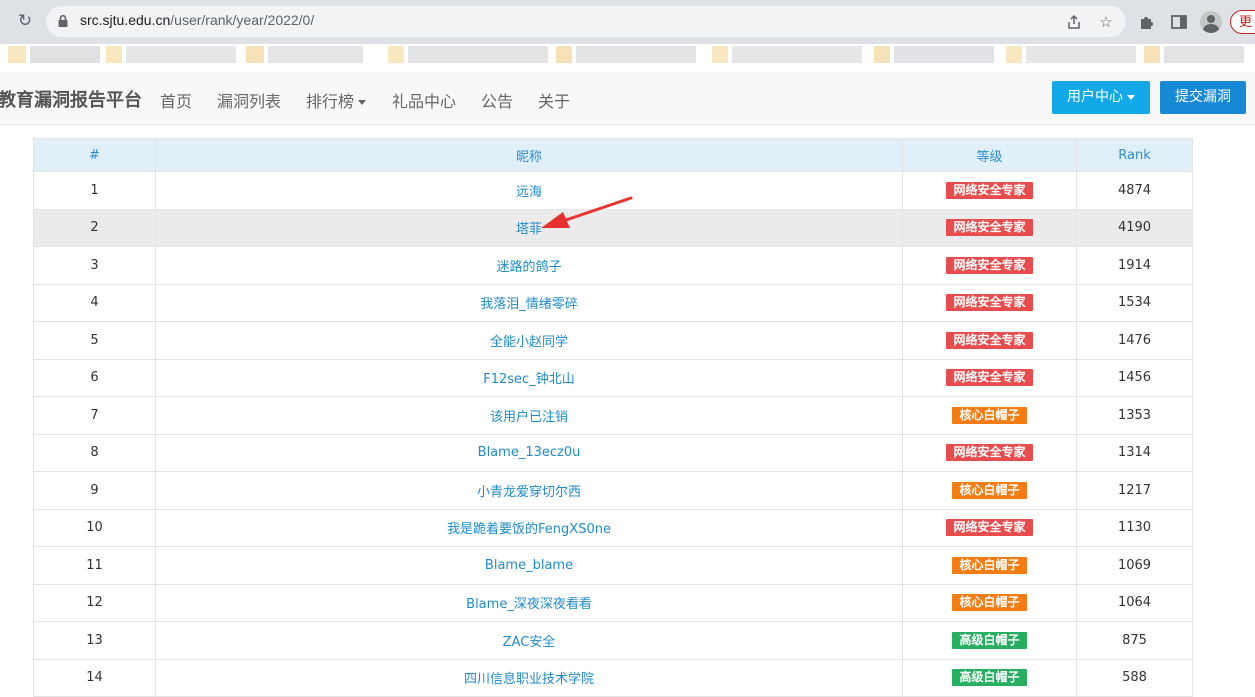 Image resolution: width=1255 pixels, height=697 pixels. I want to click on side-panel-icon, so click(1179, 22).